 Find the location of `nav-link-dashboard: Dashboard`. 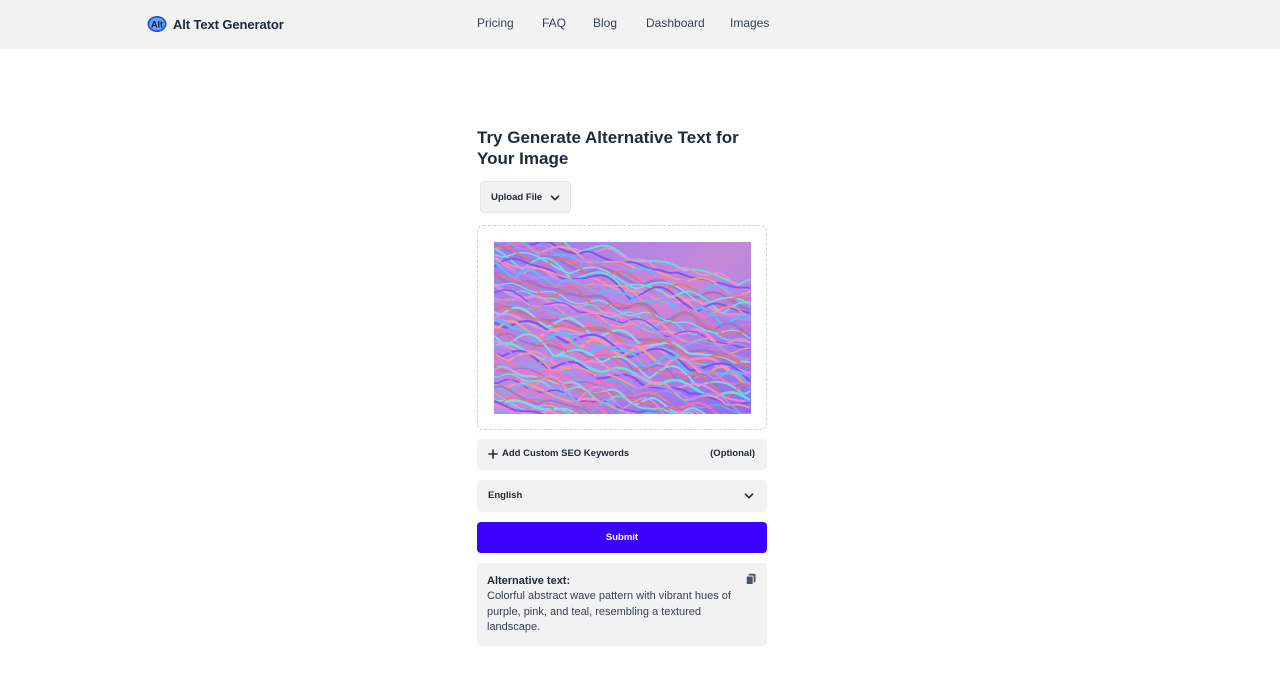

nav-link-dashboard: Dashboard is located at coordinates (675, 23).